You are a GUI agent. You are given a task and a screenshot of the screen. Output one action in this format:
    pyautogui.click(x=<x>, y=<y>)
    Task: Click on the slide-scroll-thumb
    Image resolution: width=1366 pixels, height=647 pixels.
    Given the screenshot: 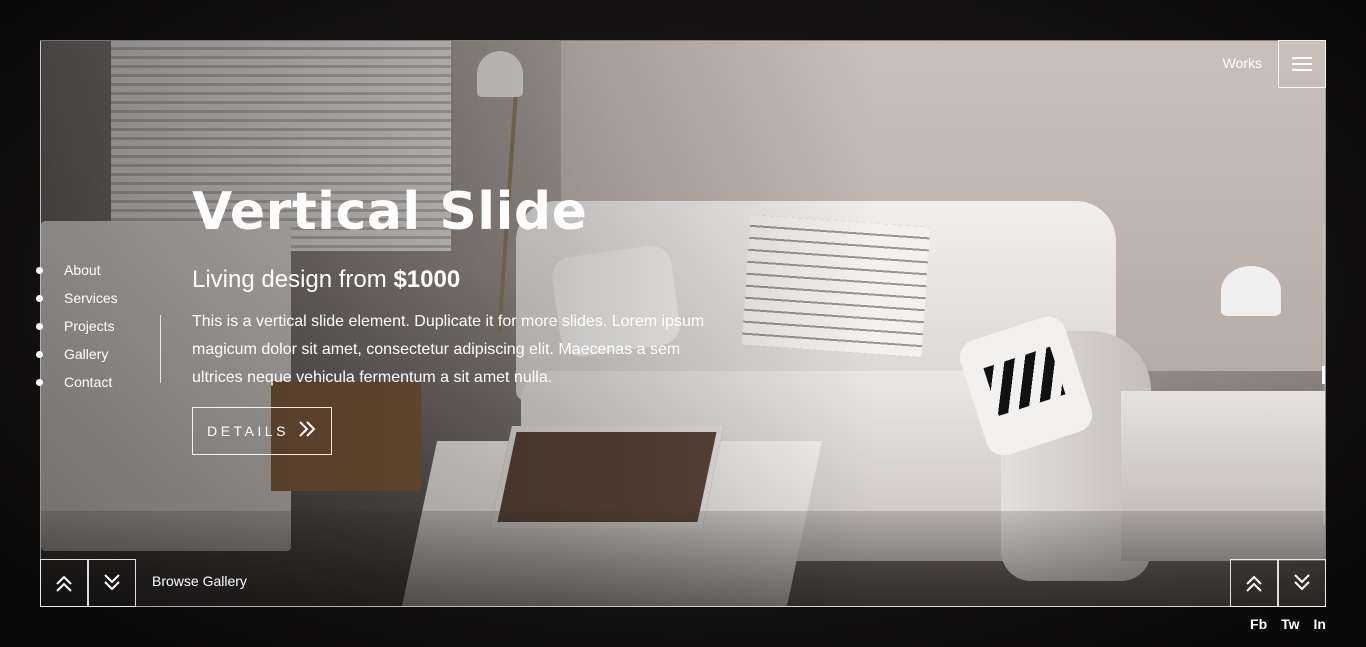 What is the action you would take?
    pyautogui.click(x=1323, y=375)
    